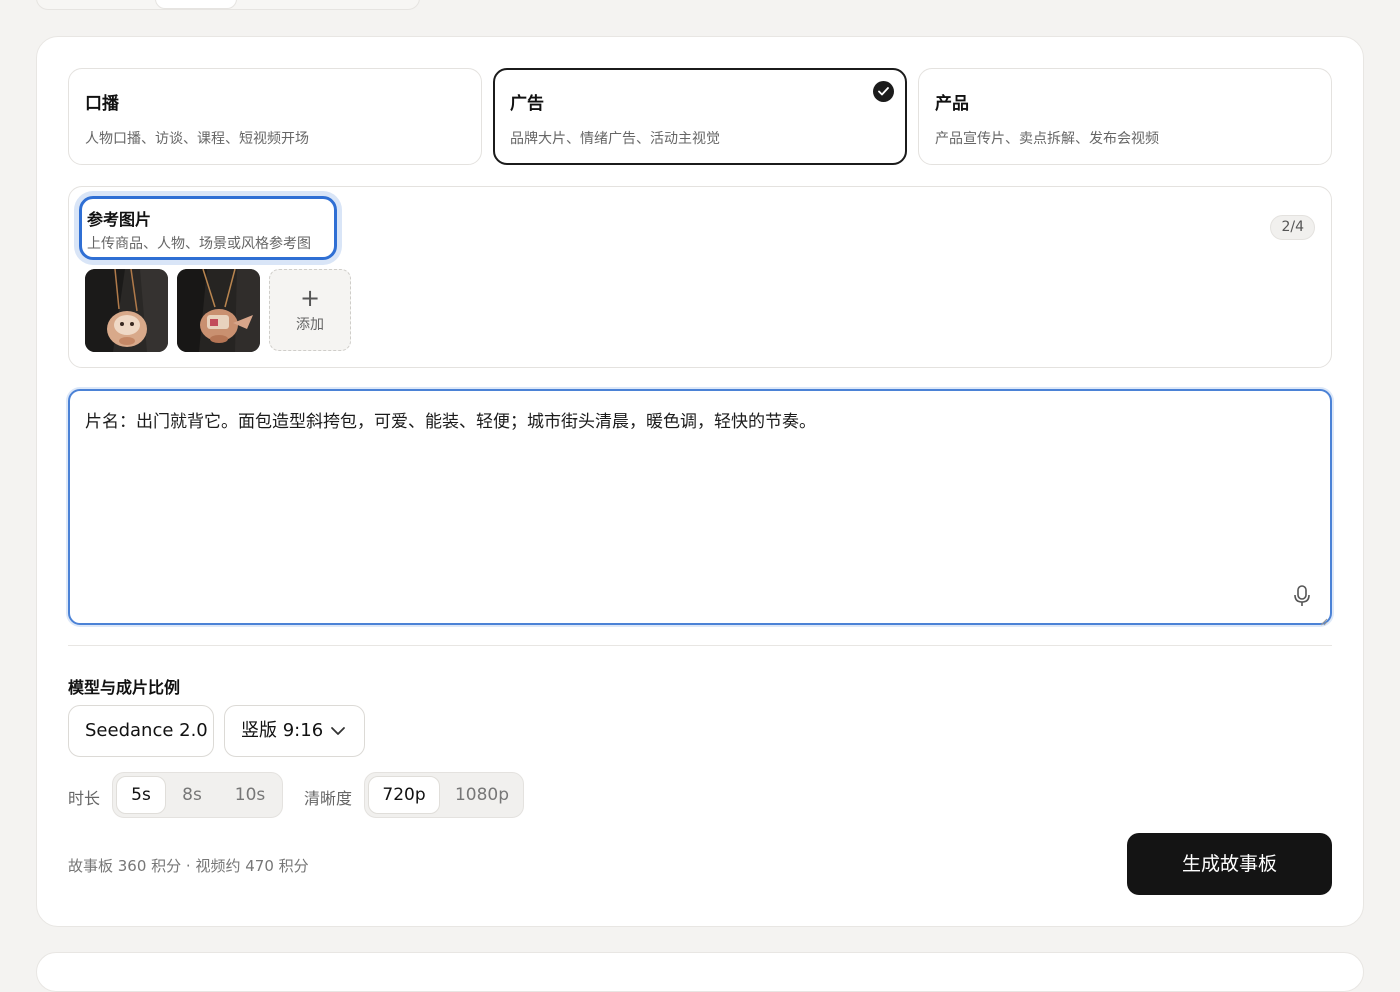 This screenshot has width=1400, height=992. I want to click on add-image-button: + 添加, so click(310, 310).